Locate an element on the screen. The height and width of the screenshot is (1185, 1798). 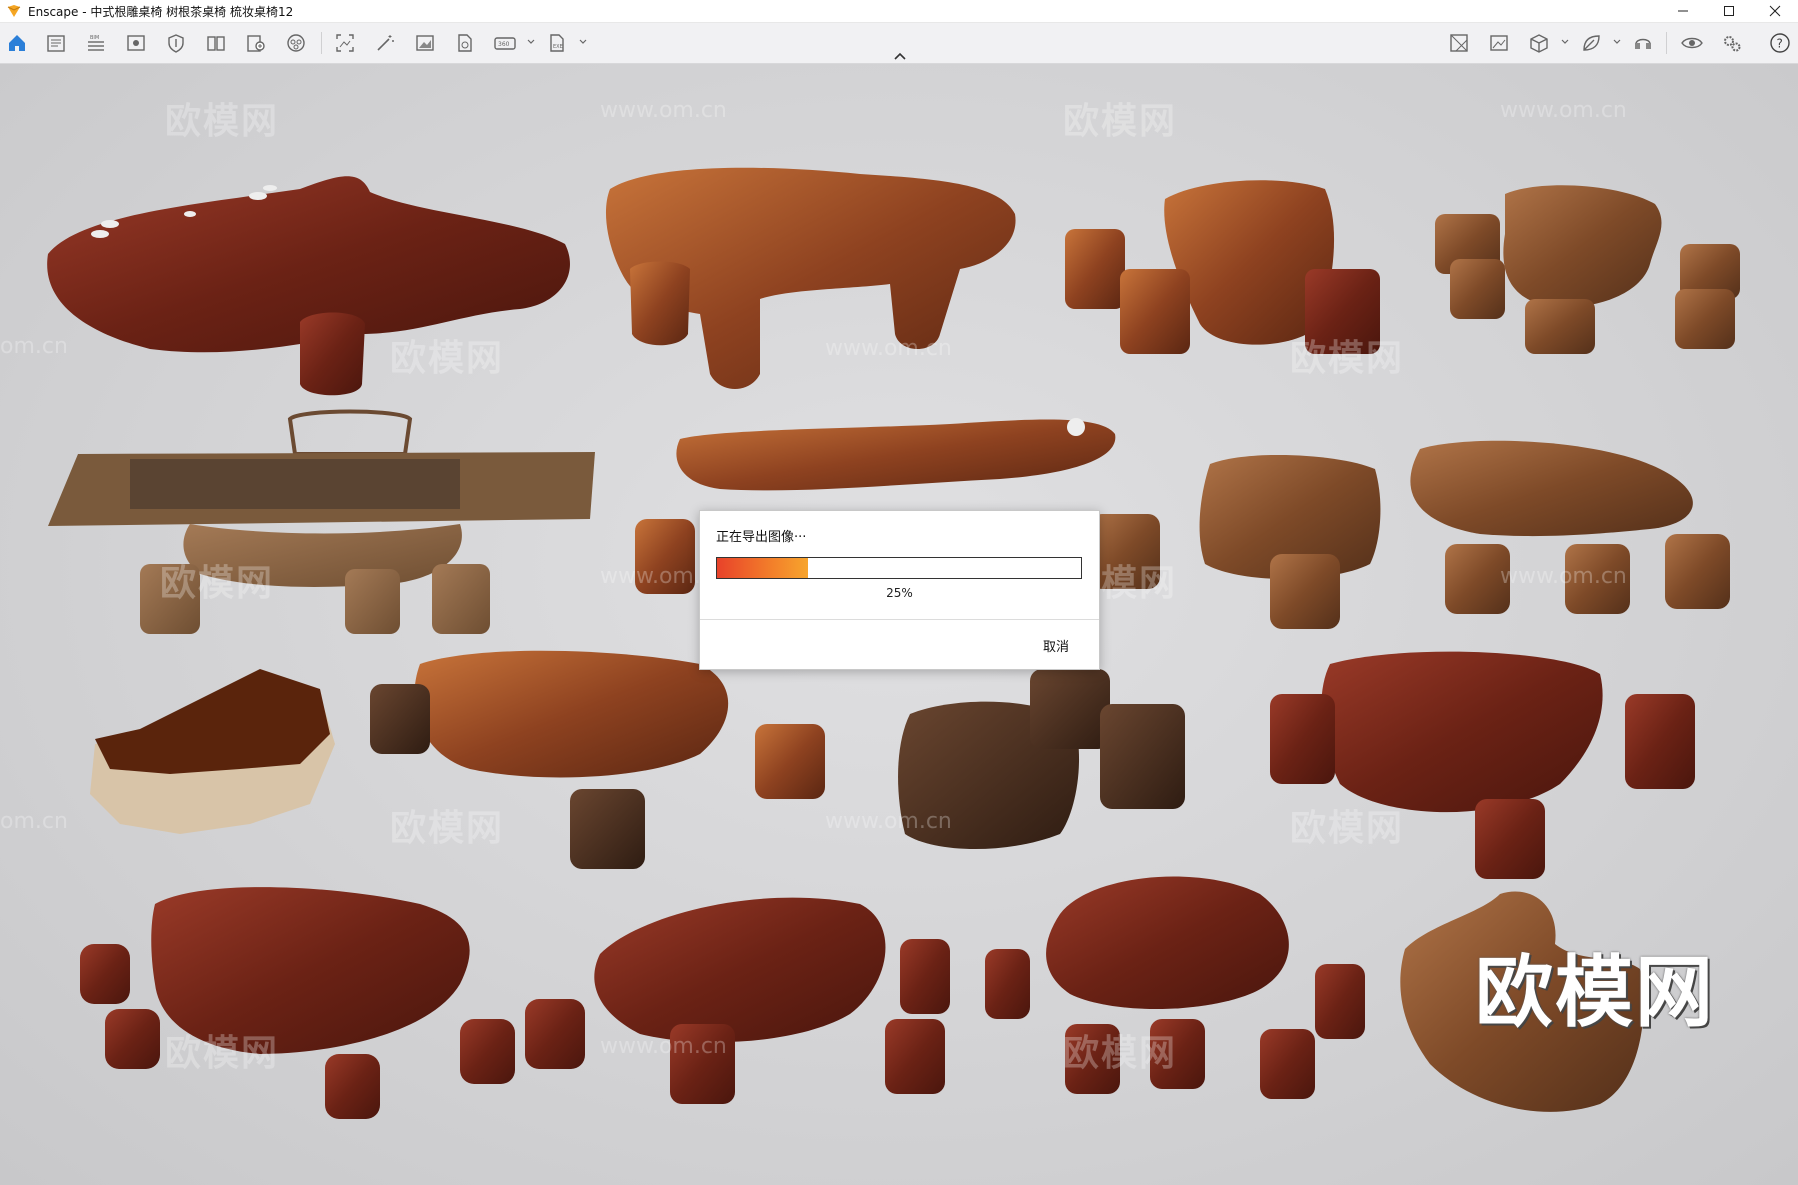
panorama-360-button: 360 is located at coordinates (505, 43).